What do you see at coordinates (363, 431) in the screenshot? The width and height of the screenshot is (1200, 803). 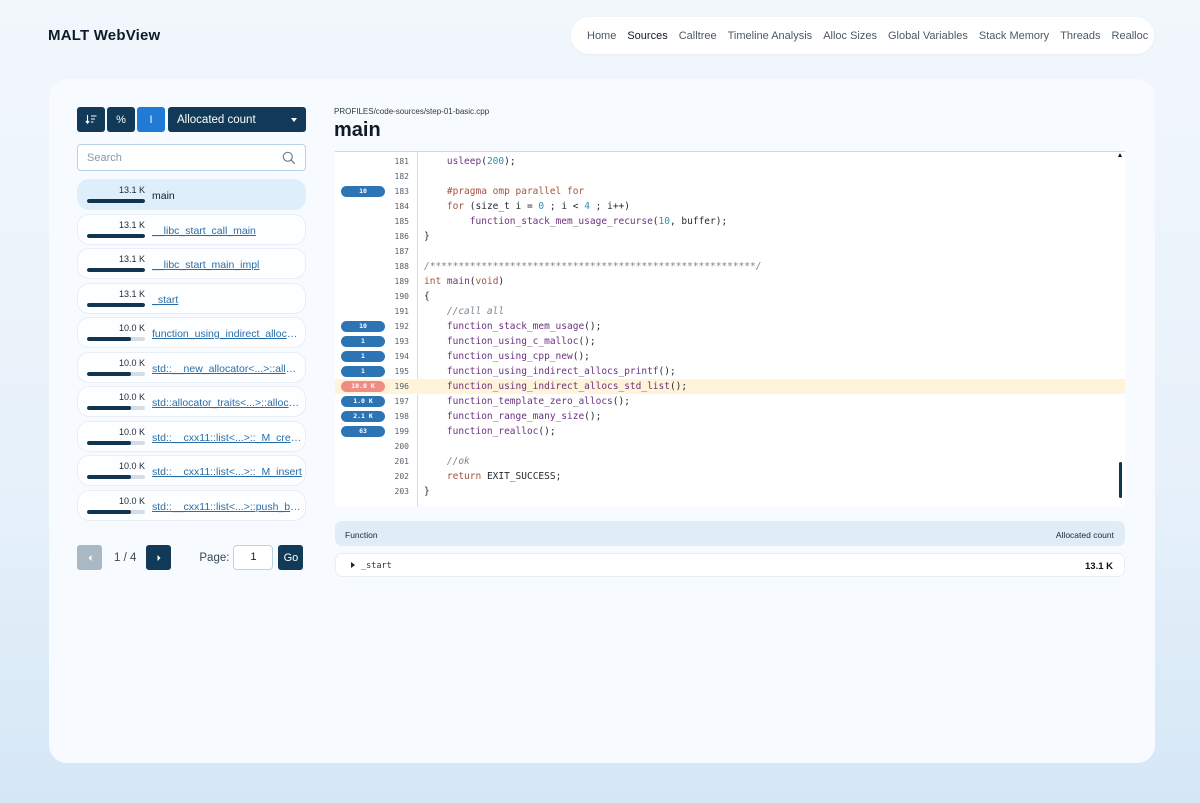 I see `alloc-badge: 63` at bounding box center [363, 431].